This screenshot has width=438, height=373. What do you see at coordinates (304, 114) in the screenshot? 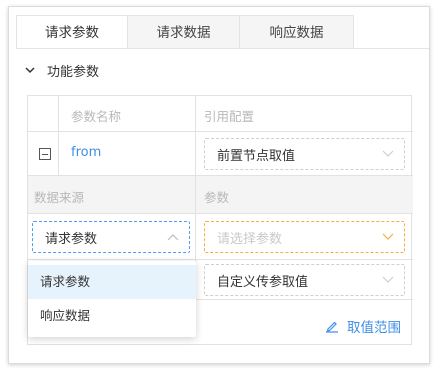
I see `header-cell-ref-config: 引用配置` at bounding box center [304, 114].